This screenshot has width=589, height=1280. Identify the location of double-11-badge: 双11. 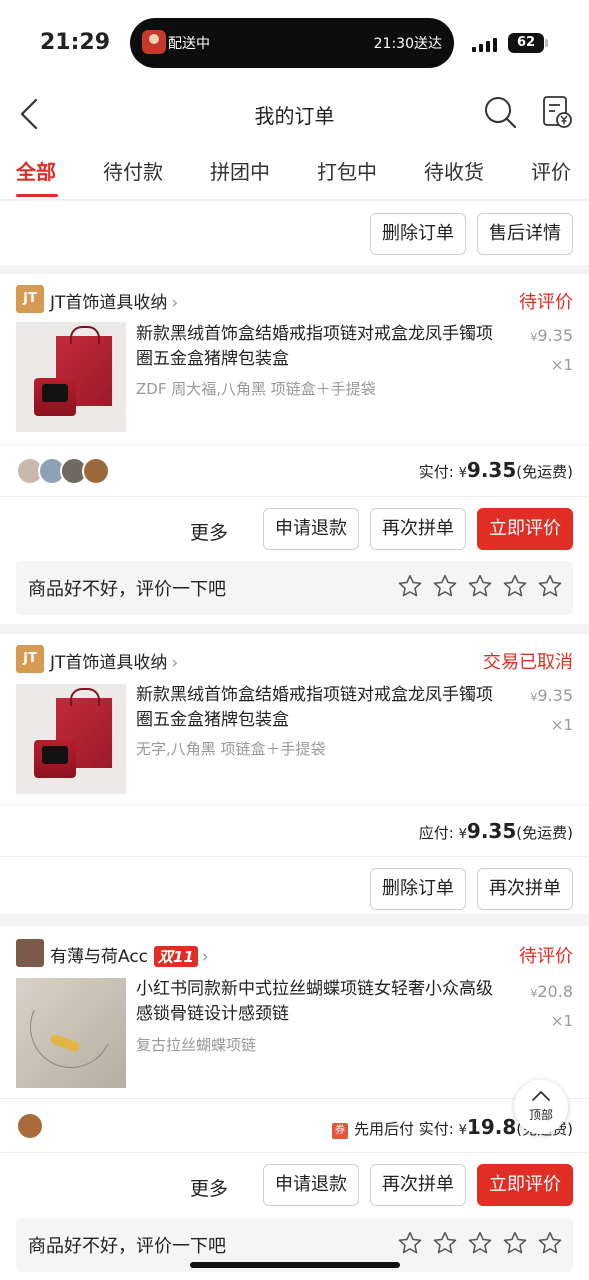
(176, 956).